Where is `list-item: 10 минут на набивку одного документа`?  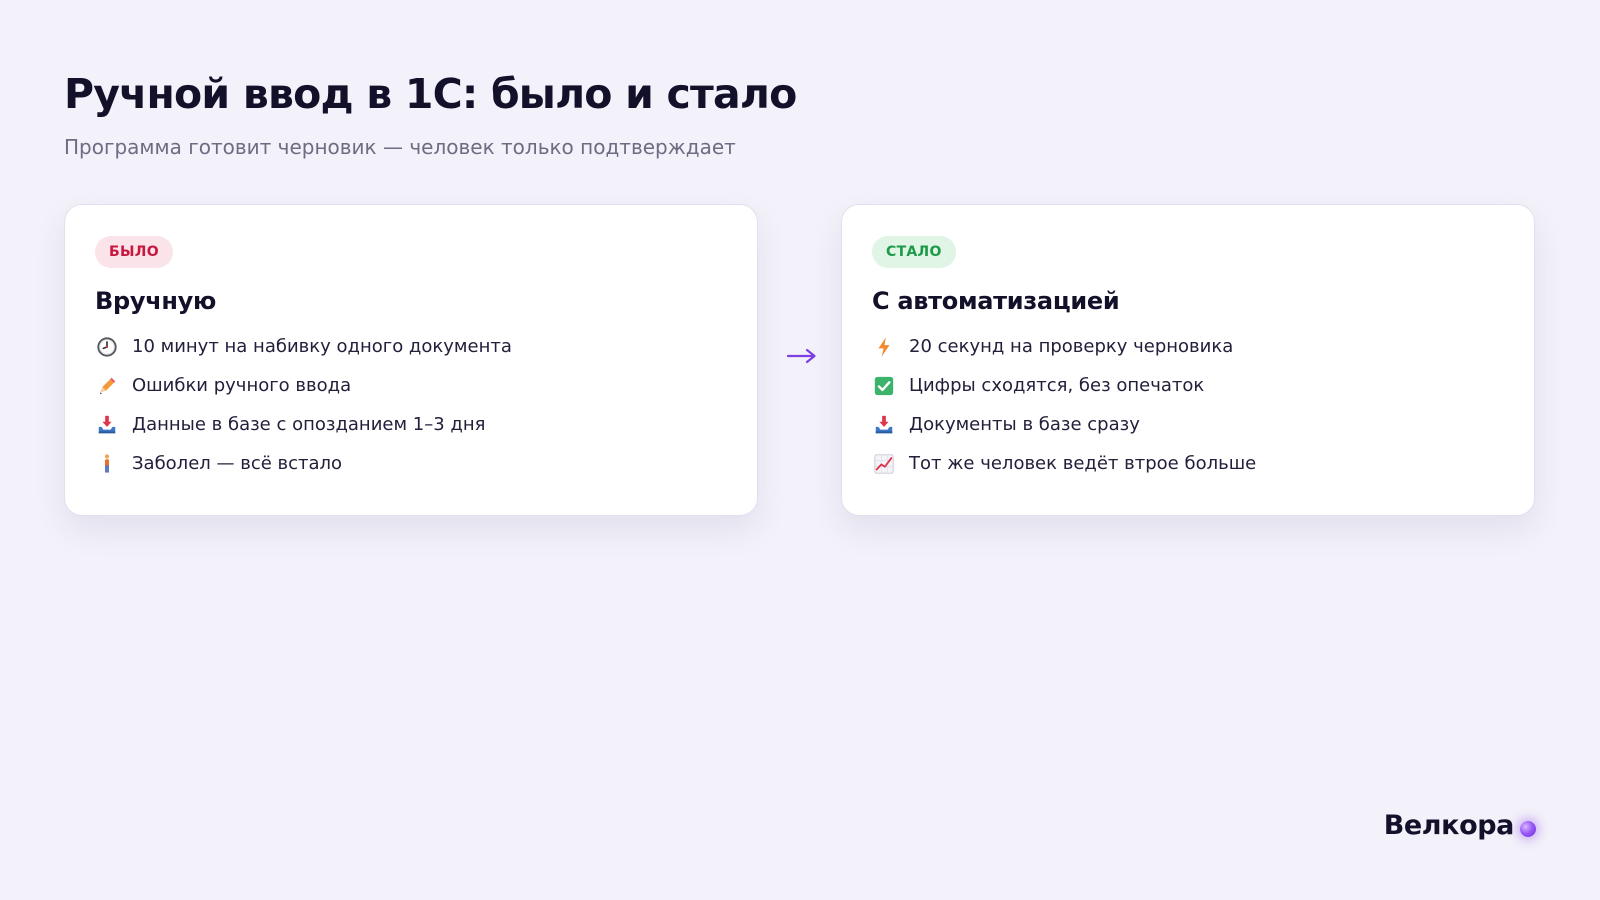 list-item: 10 минут на набивку одного документа is located at coordinates (411, 346).